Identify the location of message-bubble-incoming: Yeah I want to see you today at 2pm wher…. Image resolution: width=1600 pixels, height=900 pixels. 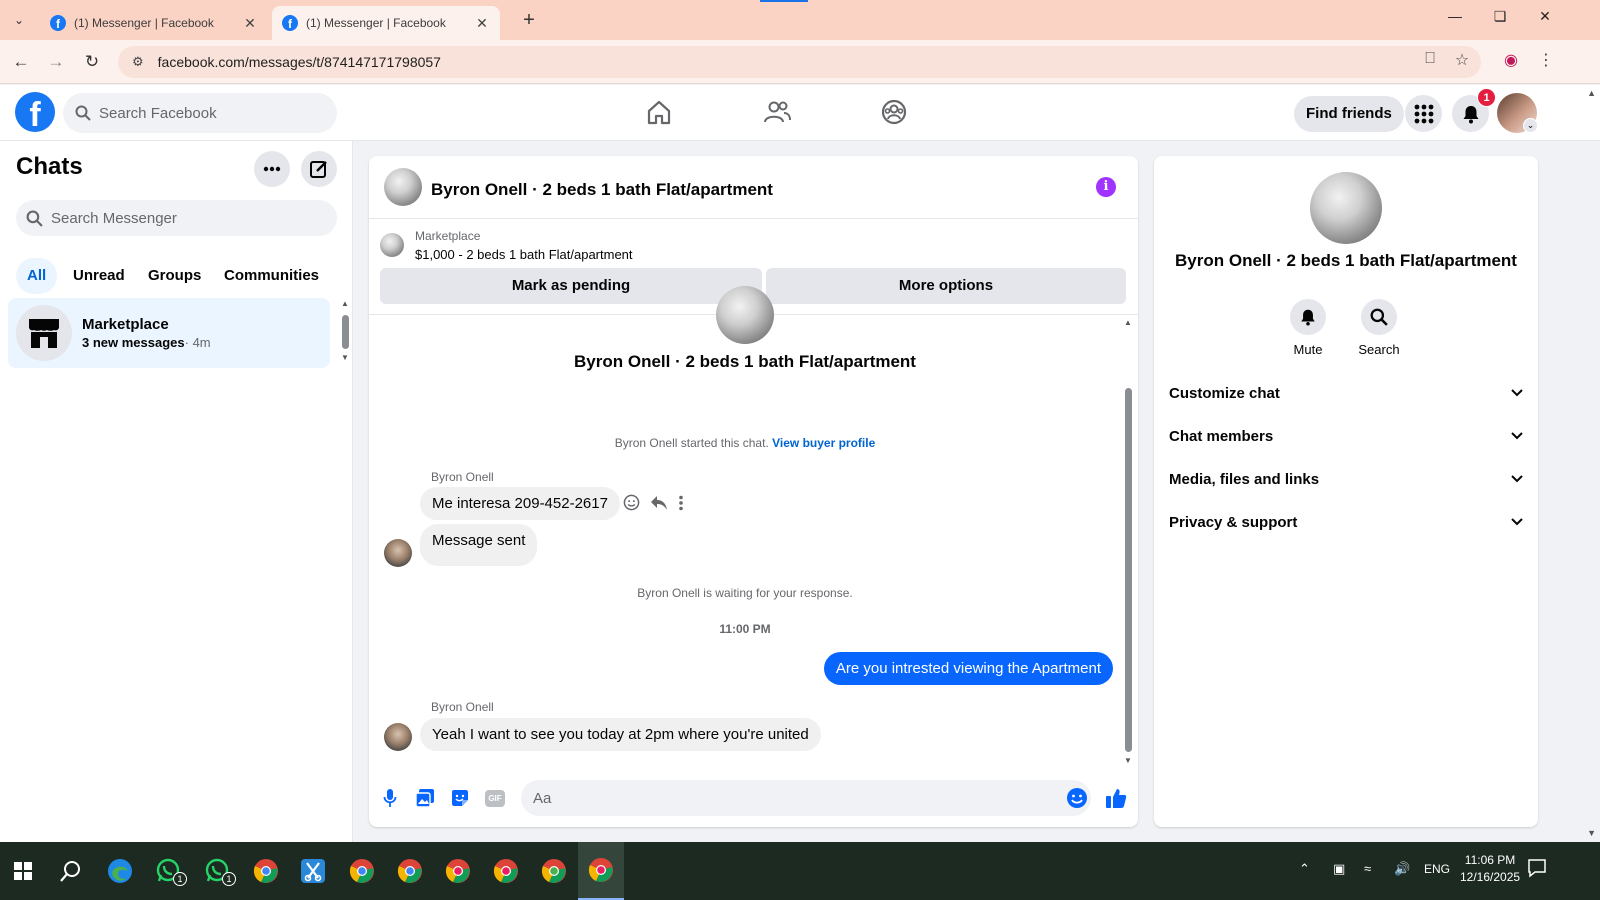
(620, 734).